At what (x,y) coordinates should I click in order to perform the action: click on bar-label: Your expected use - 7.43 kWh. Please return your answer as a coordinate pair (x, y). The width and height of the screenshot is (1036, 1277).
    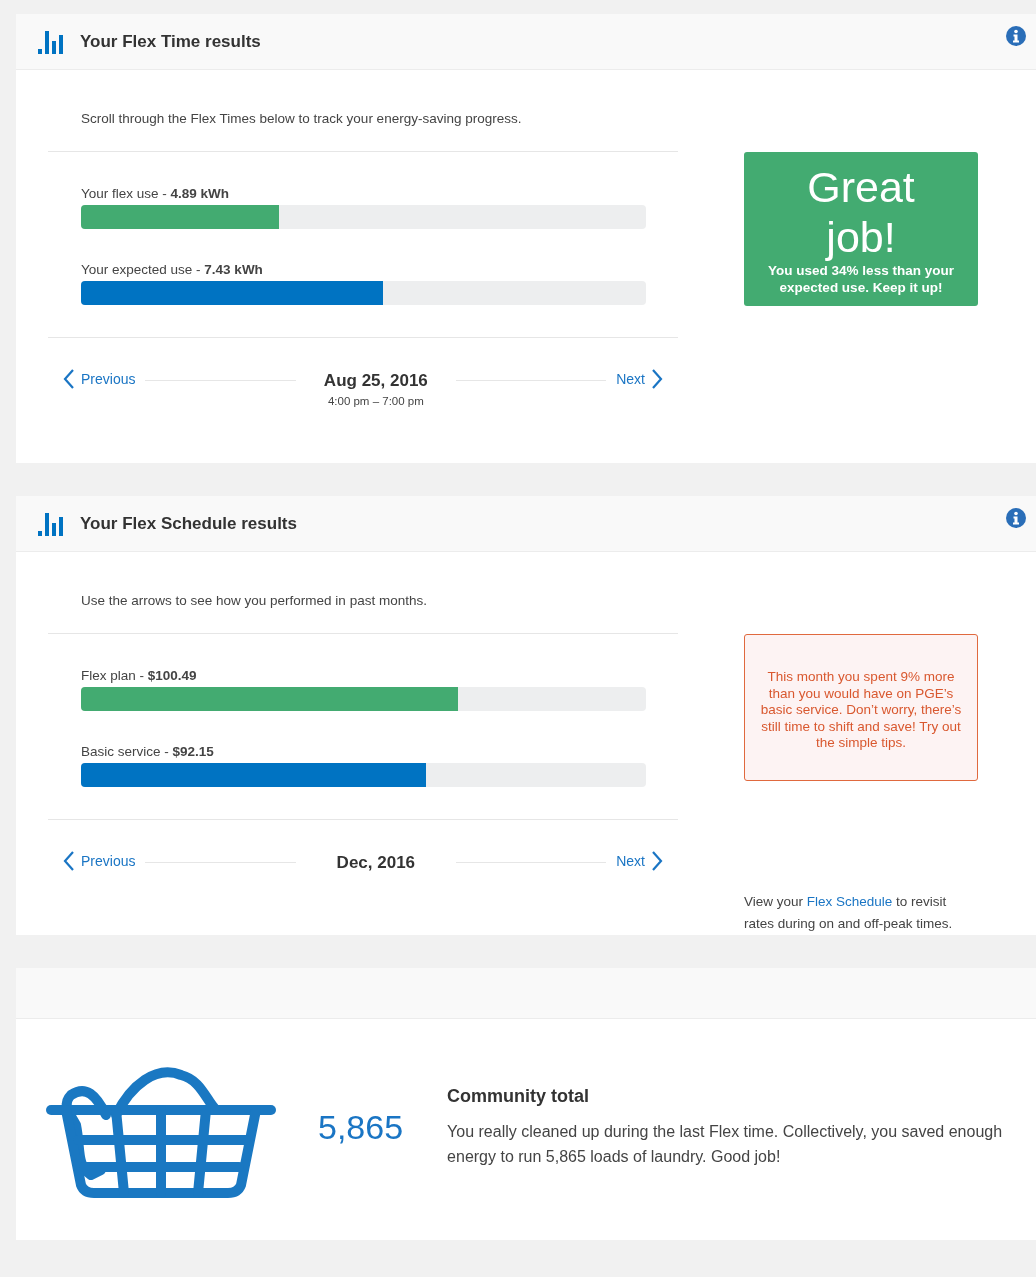
    Looking at the image, I should click on (172, 269).